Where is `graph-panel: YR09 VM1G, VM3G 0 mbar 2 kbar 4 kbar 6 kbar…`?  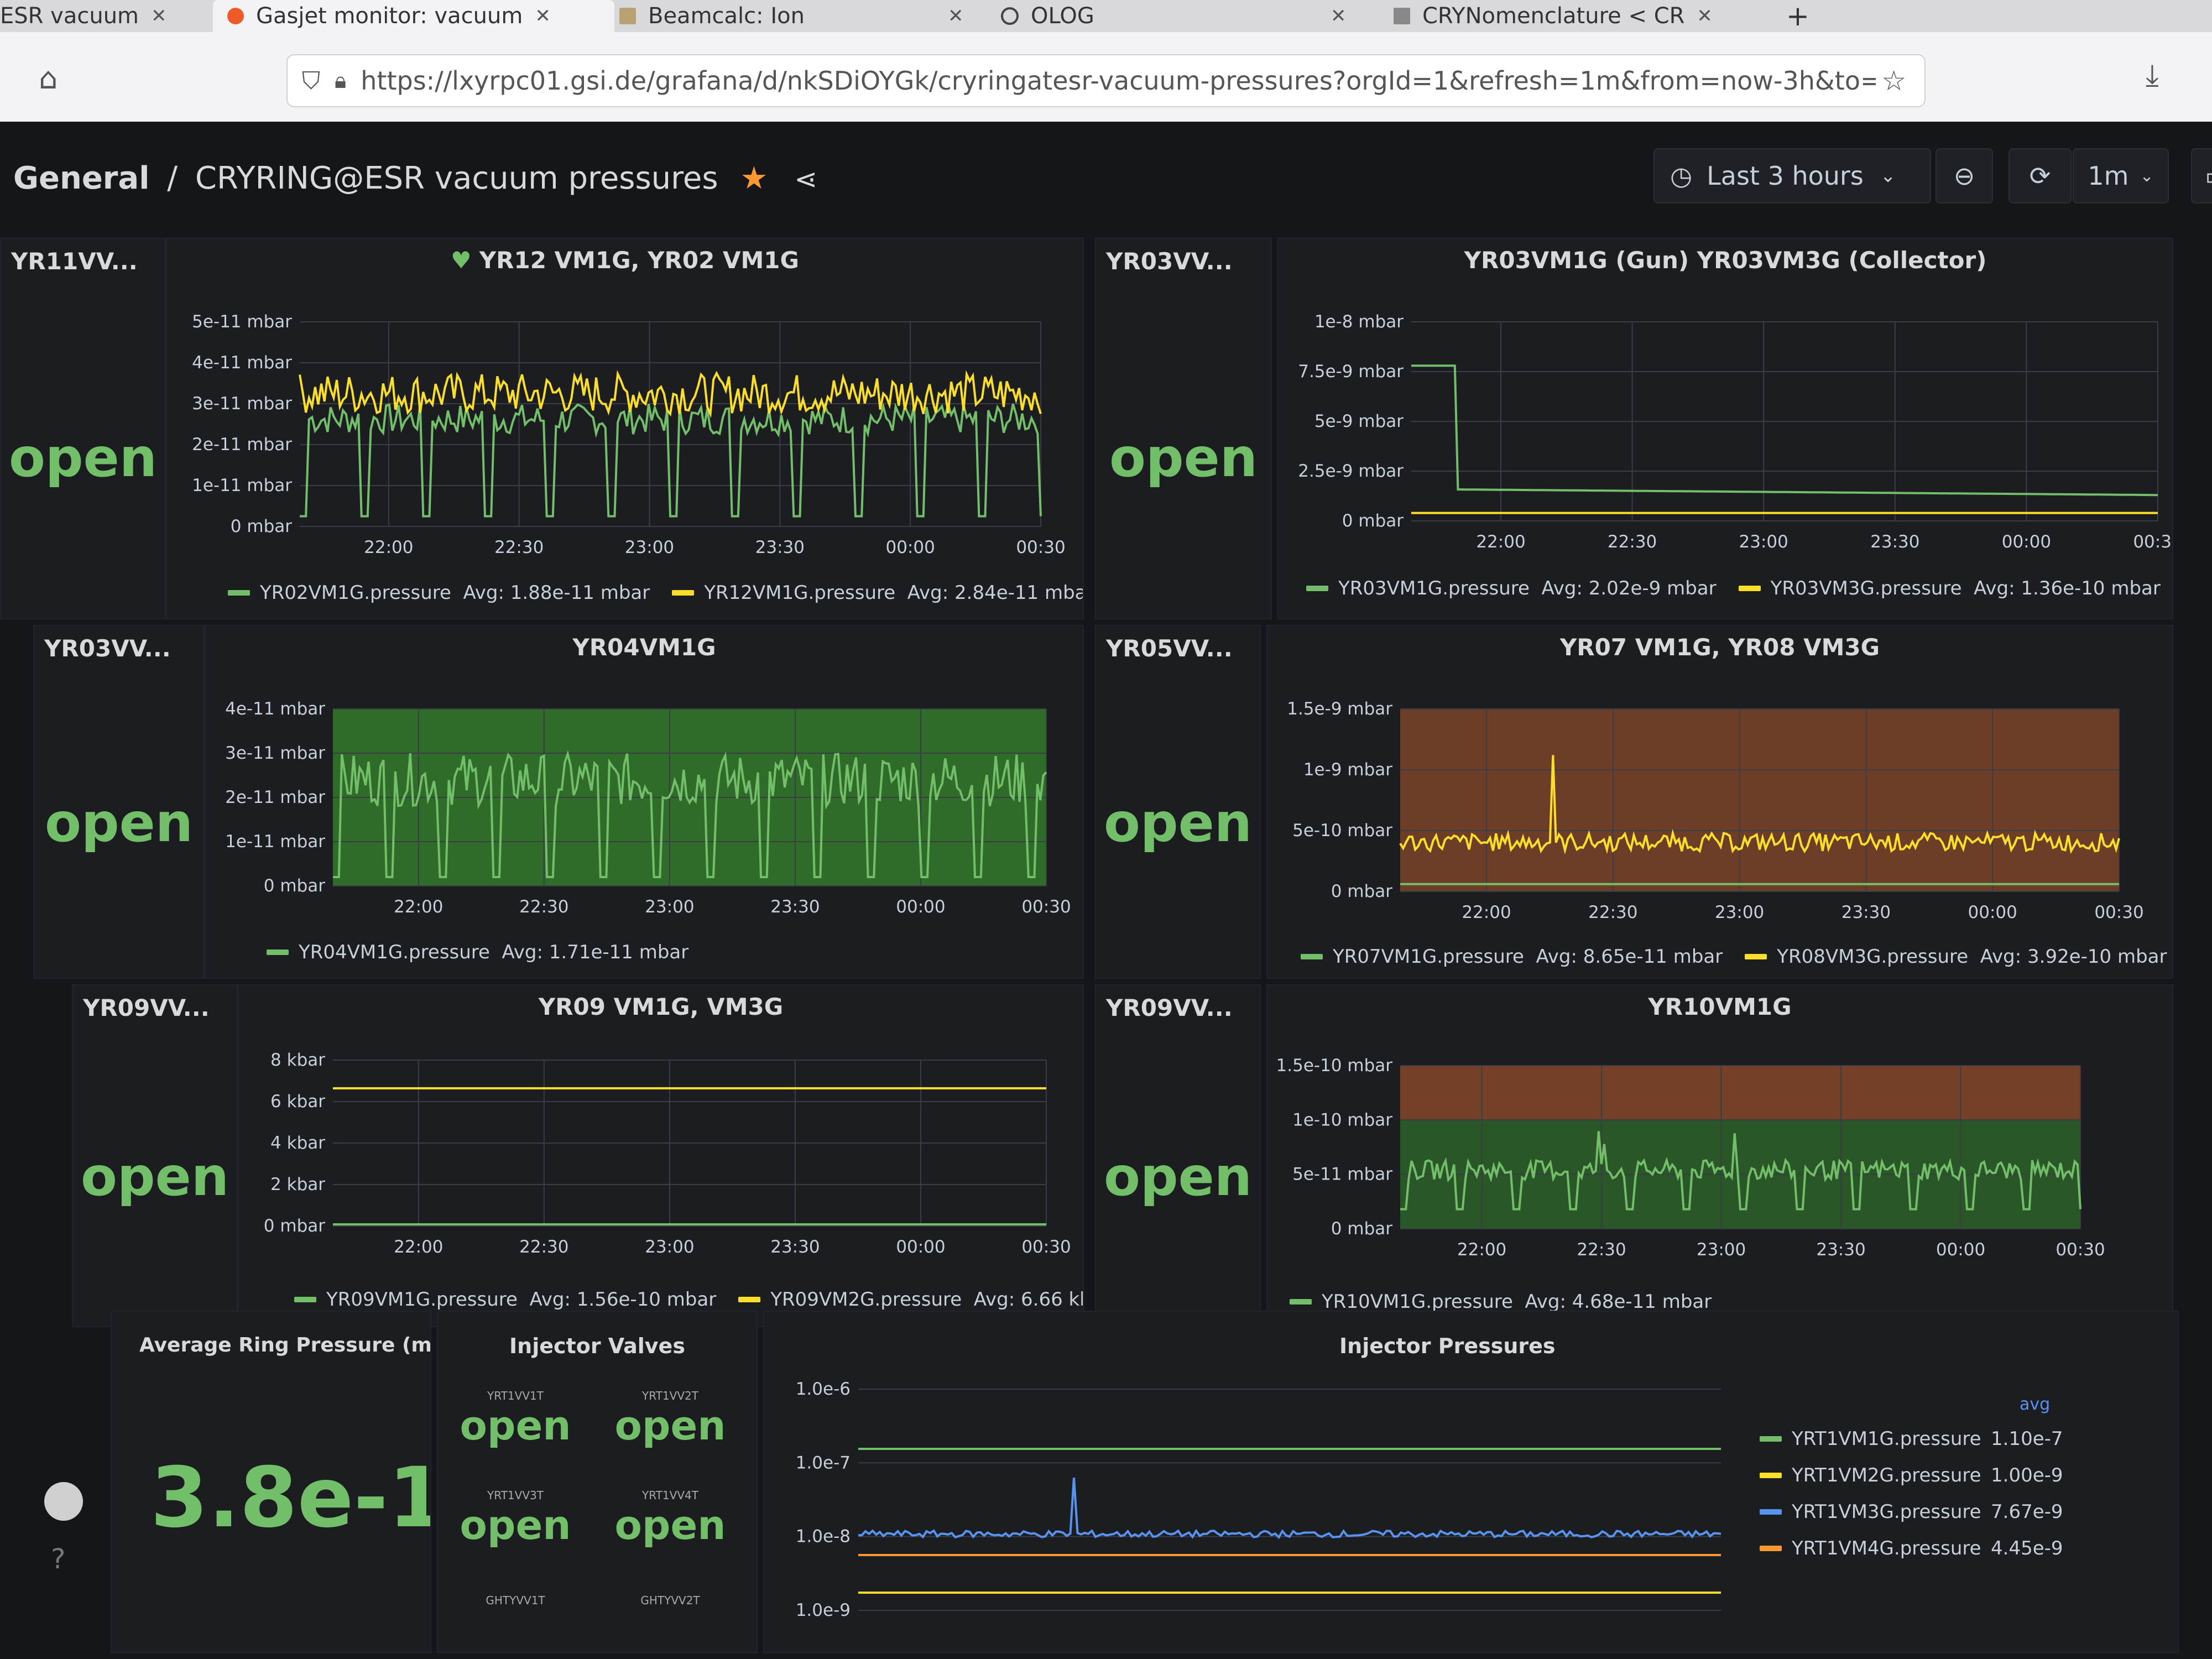 graph-panel: YR09 VM1G, VM3G 0 mbar 2 kbar 4 kbar 6 kbar… is located at coordinates (661, 1155).